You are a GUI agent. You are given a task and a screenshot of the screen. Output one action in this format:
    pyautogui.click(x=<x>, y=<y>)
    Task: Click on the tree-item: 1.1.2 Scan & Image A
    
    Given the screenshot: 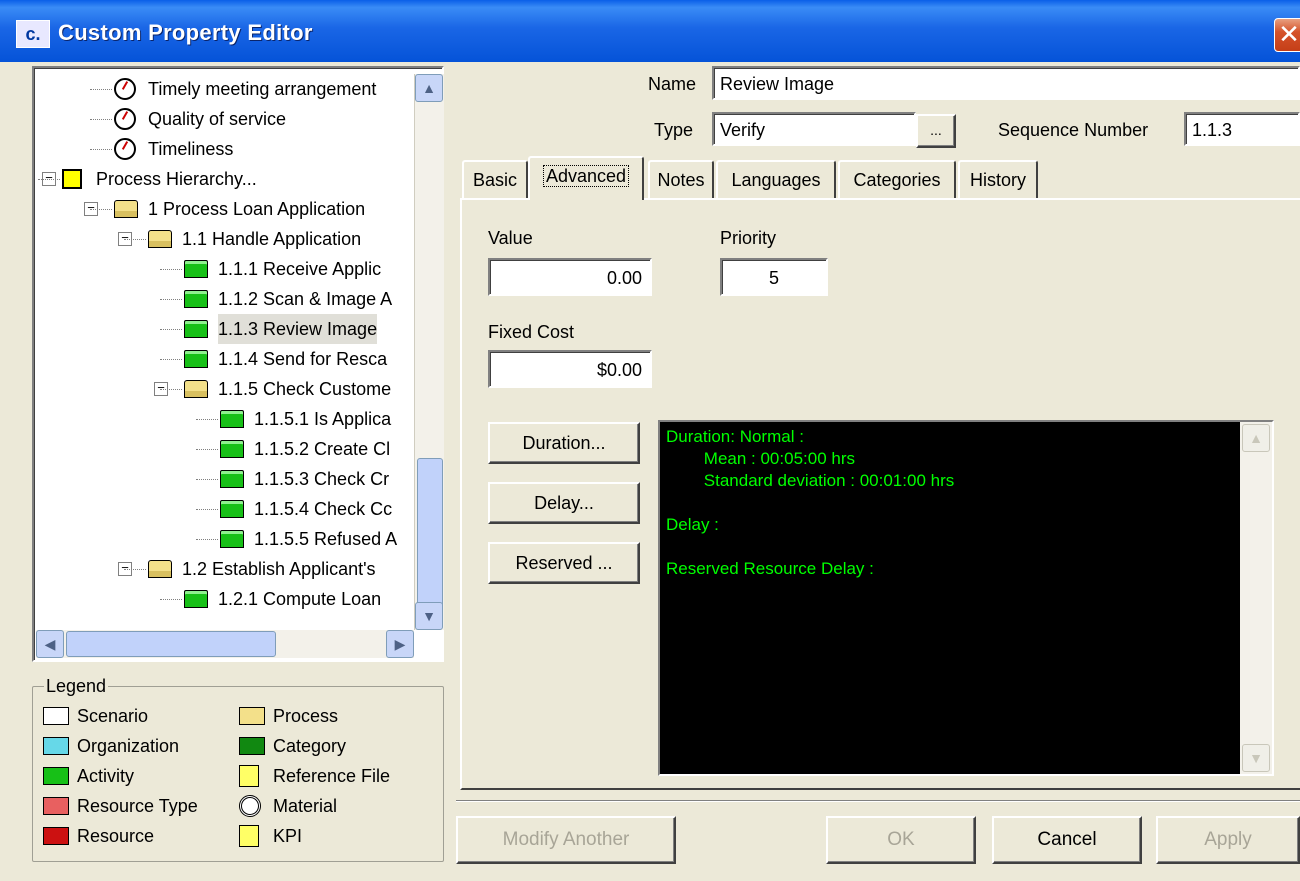 What is the action you would take?
    pyautogui.click(x=234, y=299)
    